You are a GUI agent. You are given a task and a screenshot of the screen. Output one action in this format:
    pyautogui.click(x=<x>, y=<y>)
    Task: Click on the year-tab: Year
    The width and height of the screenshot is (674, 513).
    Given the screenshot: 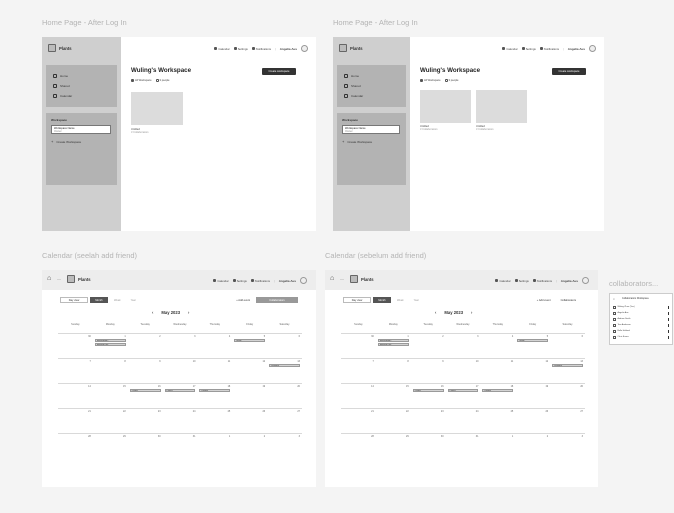 What is the action you would take?
    pyautogui.click(x=416, y=300)
    